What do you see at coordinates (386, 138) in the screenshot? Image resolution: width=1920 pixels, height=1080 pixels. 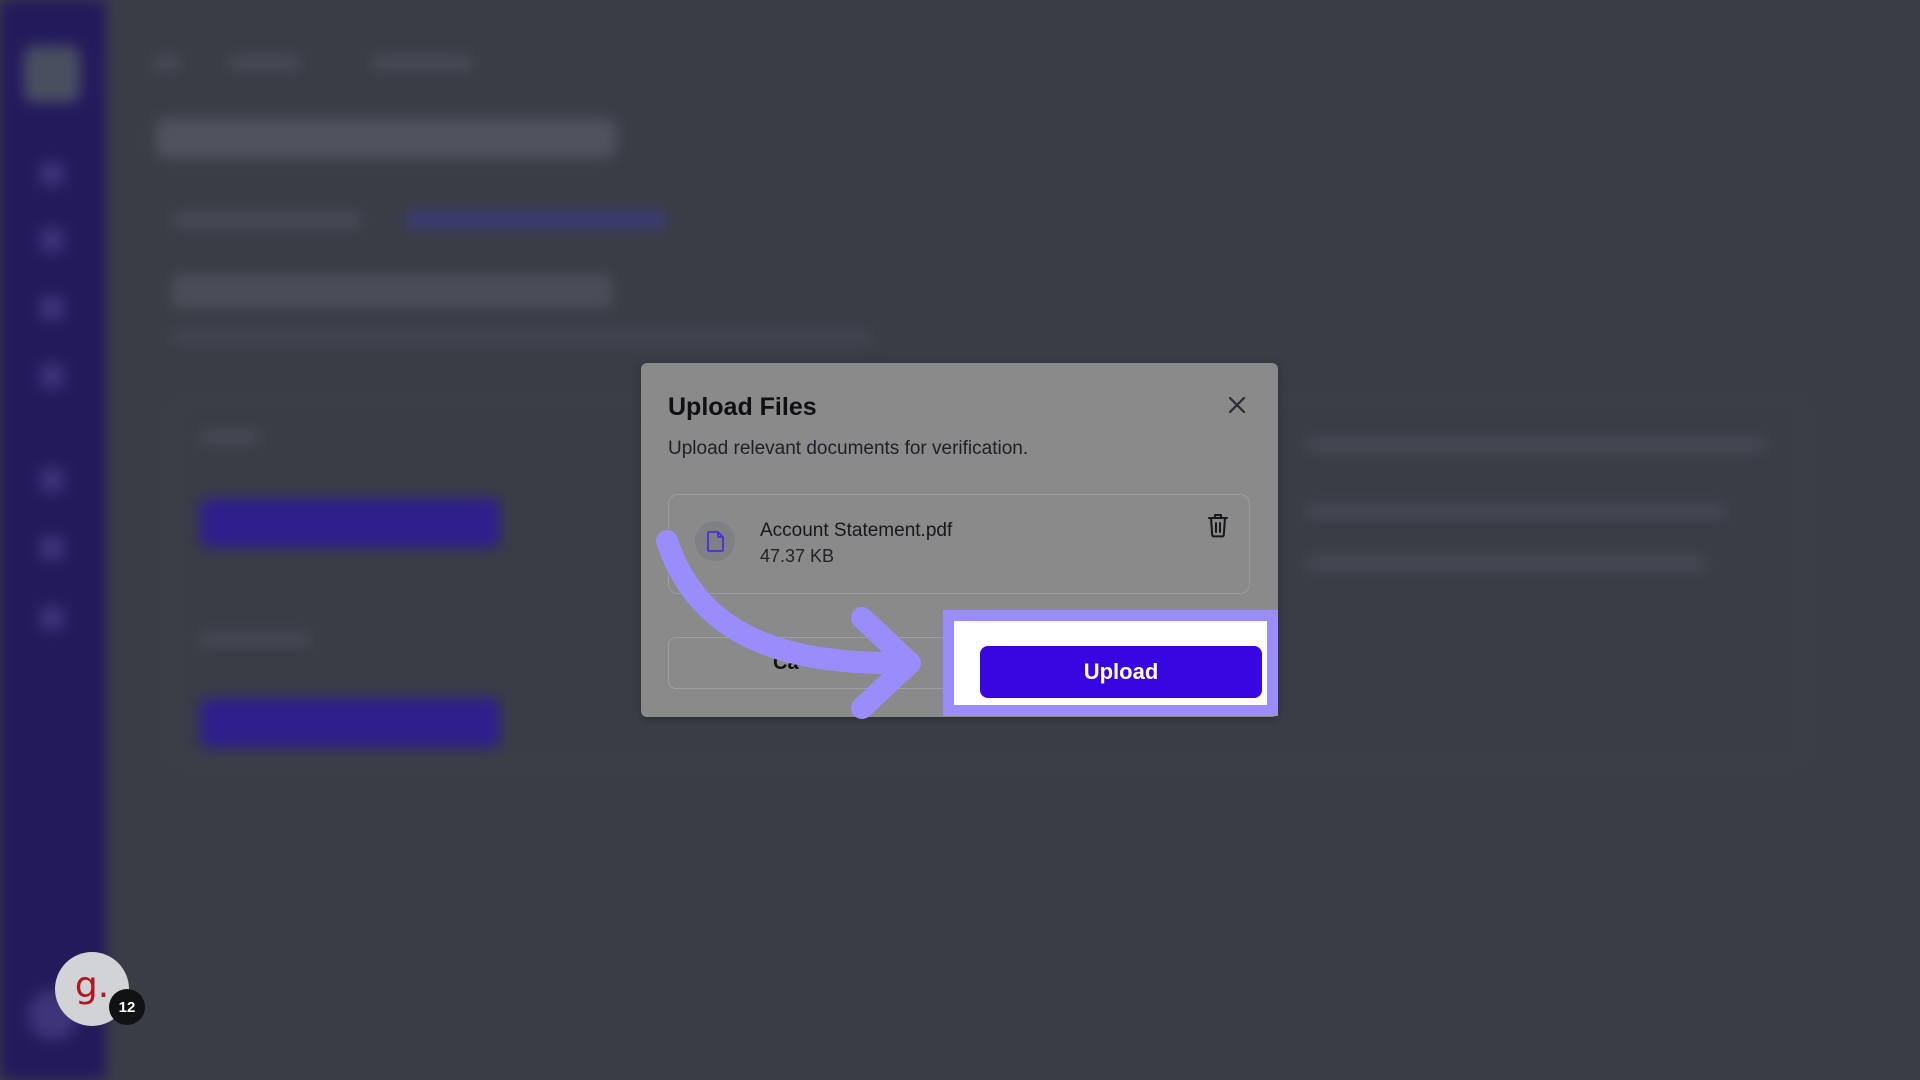 I see `page-title` at bounding box center [386, 138].